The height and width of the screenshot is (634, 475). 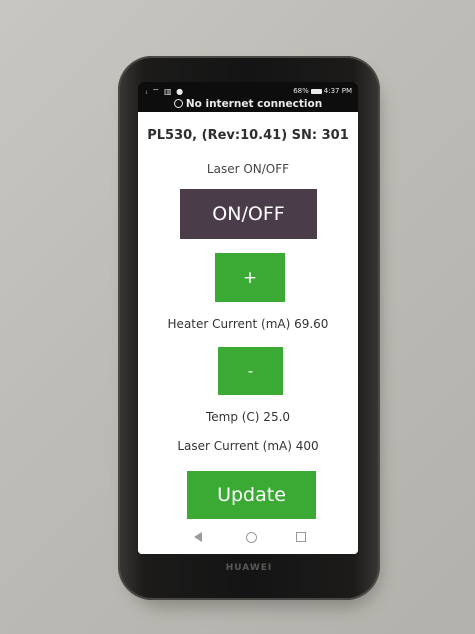 What do you see at coordinates (165, 91) in the screenshot?
I see `signal-icons: ᵢ ⌔ ▥ ●` at bounding box center [165, 91].